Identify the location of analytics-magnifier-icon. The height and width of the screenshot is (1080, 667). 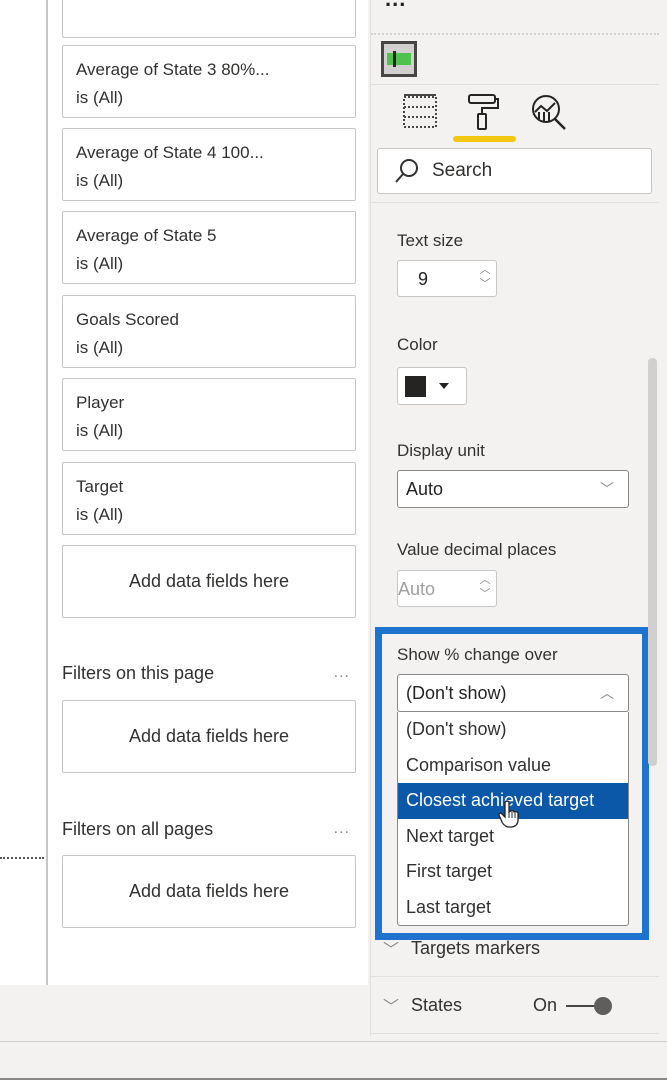
(549, 112).